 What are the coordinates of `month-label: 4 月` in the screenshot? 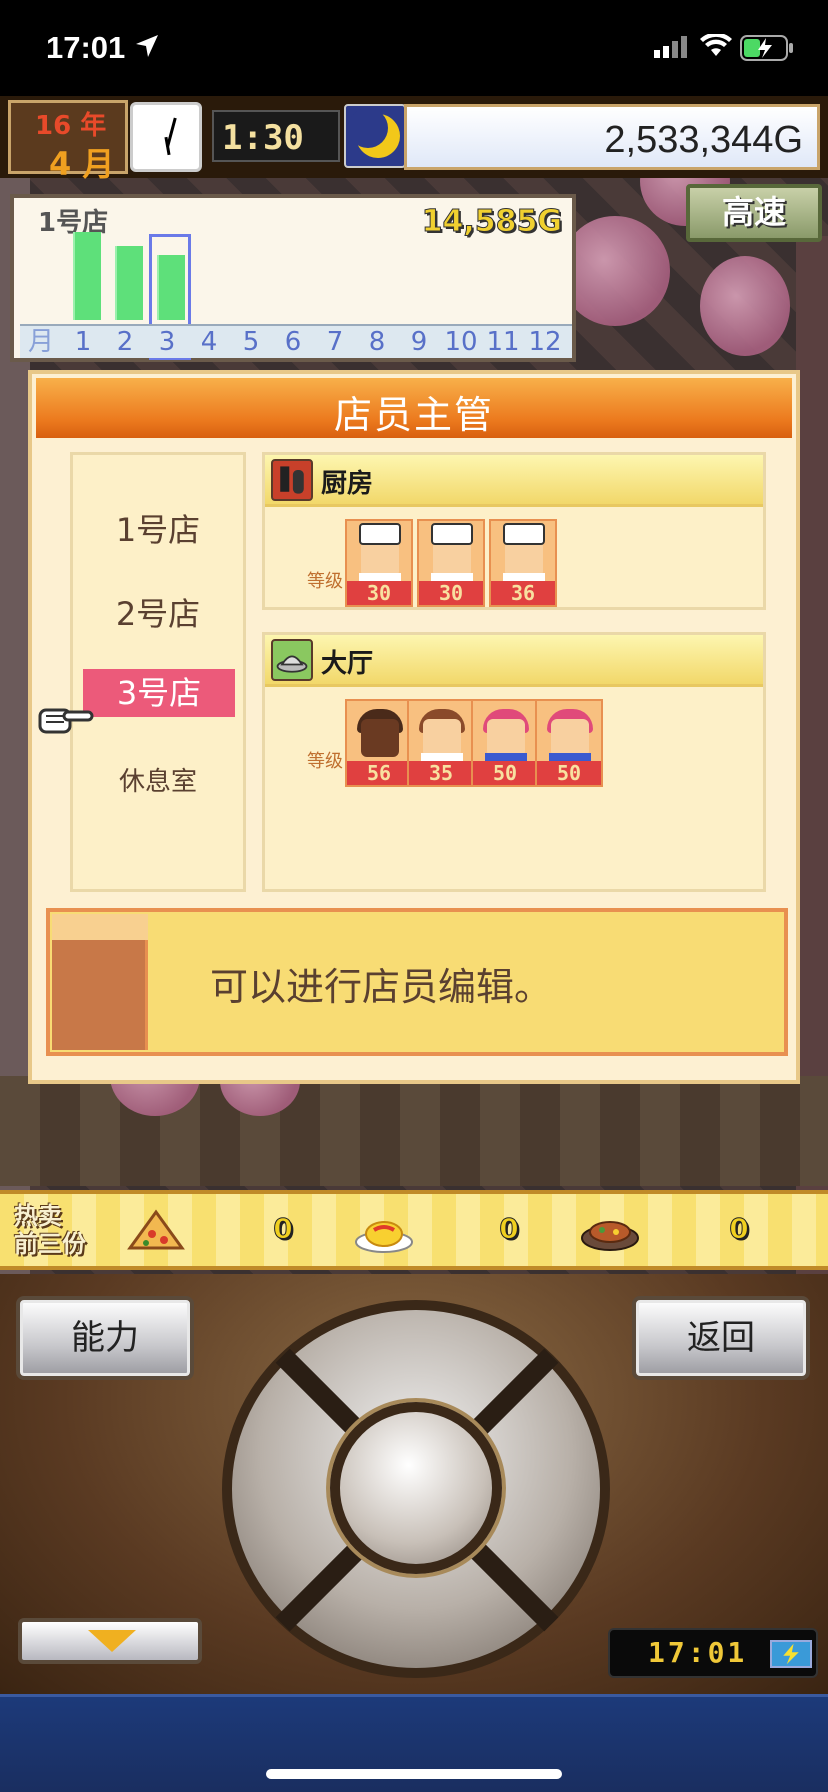 It's located at (82, 164).